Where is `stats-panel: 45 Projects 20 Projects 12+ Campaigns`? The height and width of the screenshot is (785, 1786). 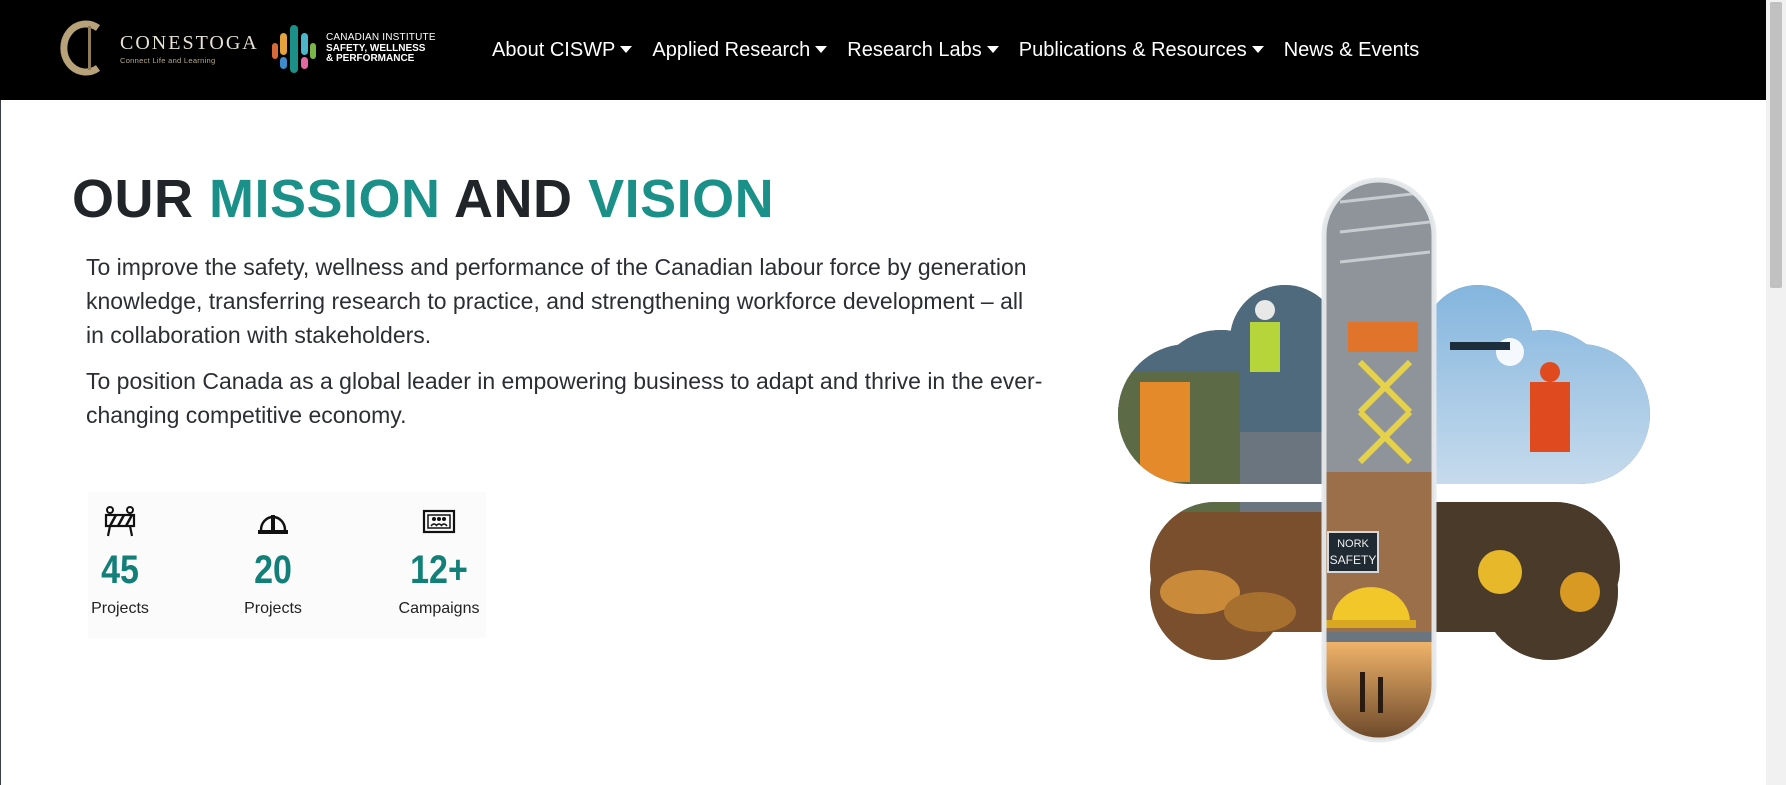 stats-panel: 45 Projects 20 Projects 12+ Campaigns is located at coordinates (287, 565).